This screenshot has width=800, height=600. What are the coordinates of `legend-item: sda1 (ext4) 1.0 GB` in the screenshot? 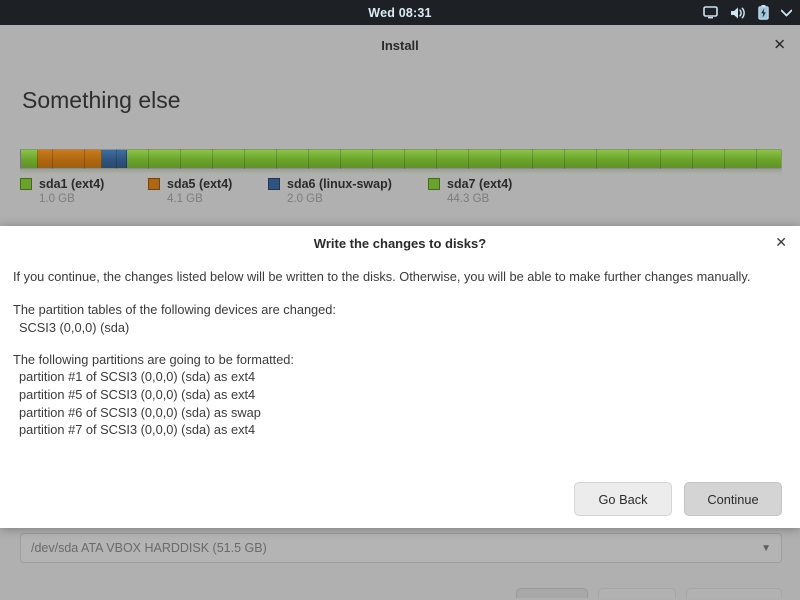 It's located at (84, 191).